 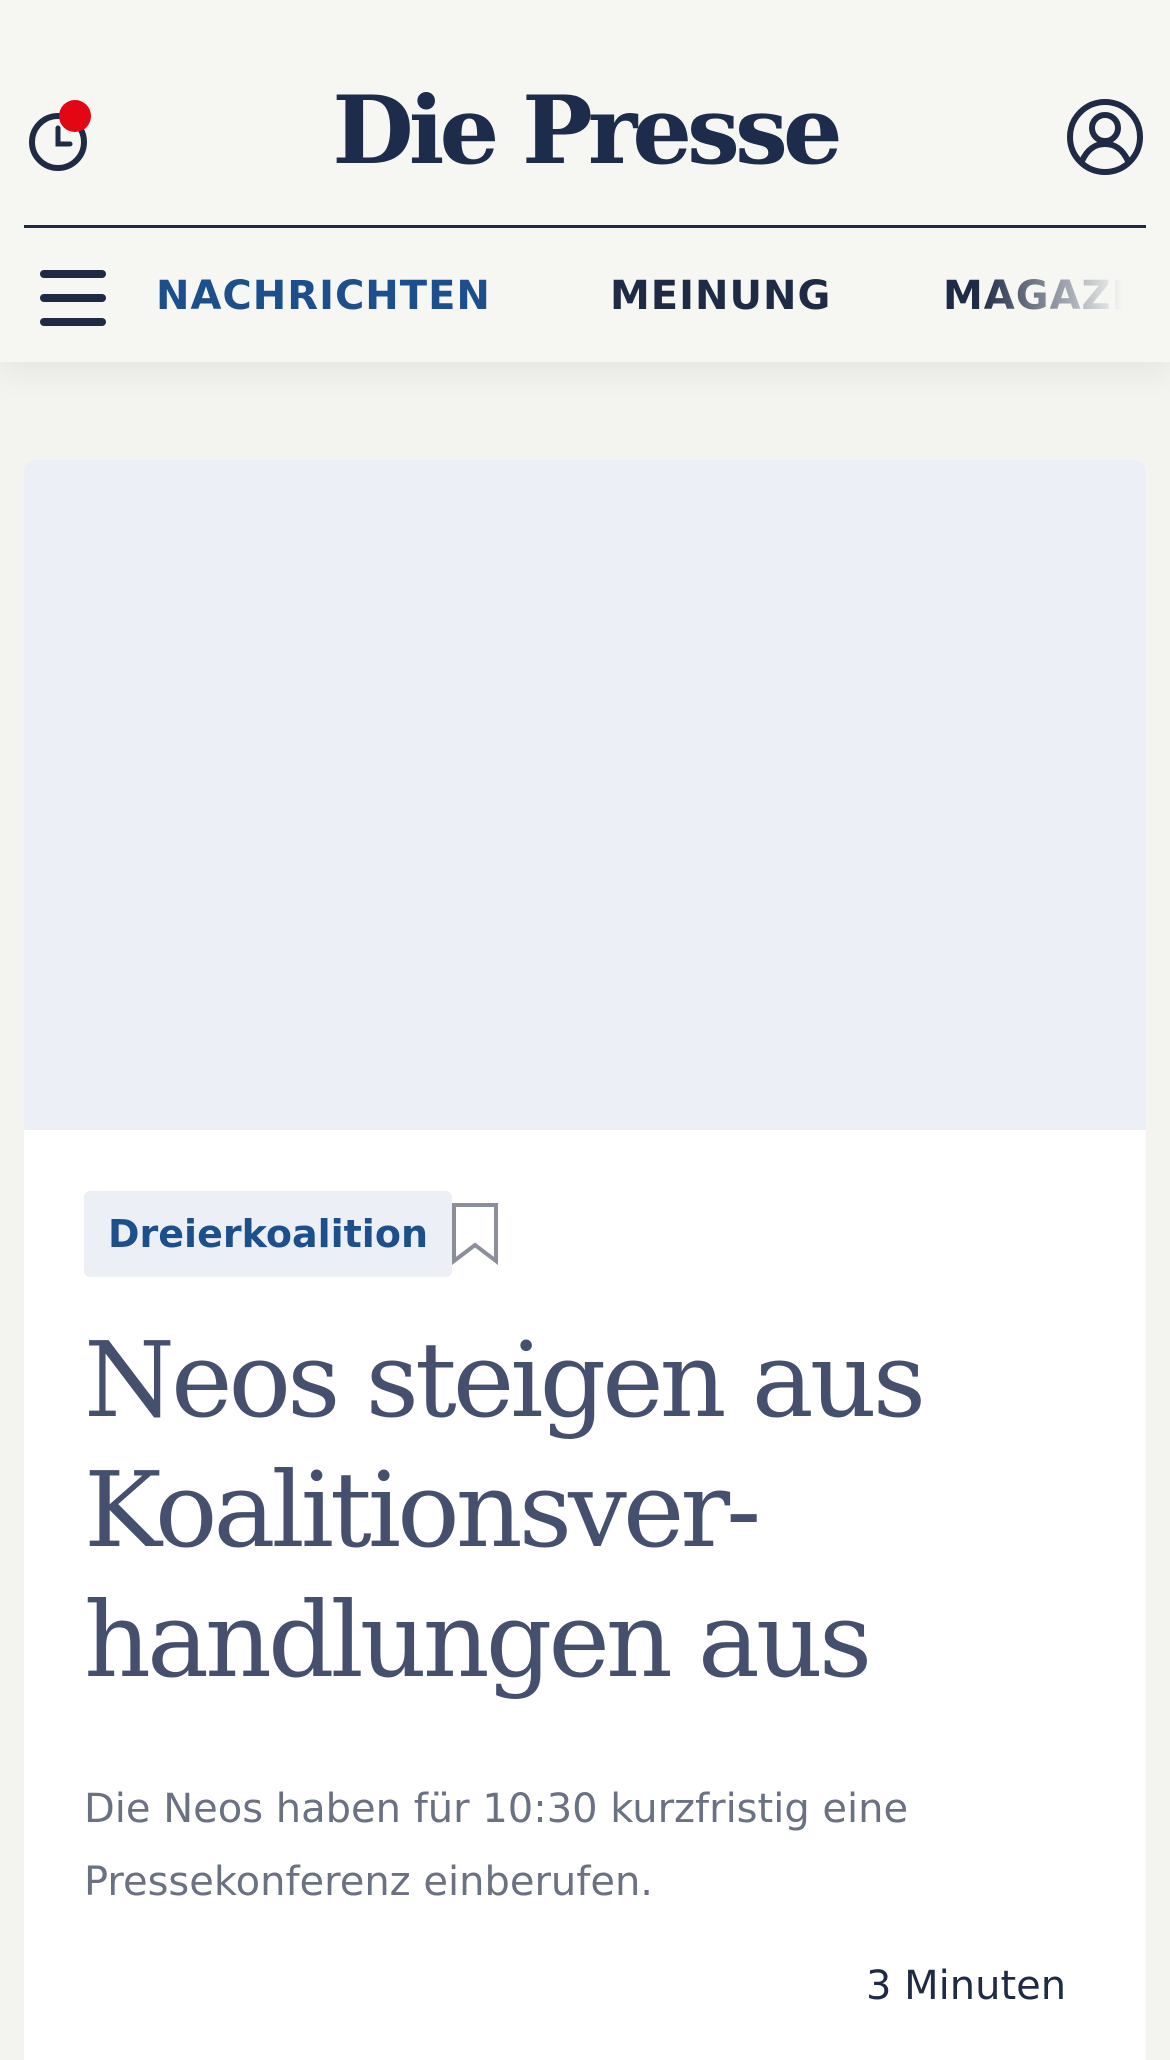 I want to click on bookmark-icon, so click(x=475, y=1234).